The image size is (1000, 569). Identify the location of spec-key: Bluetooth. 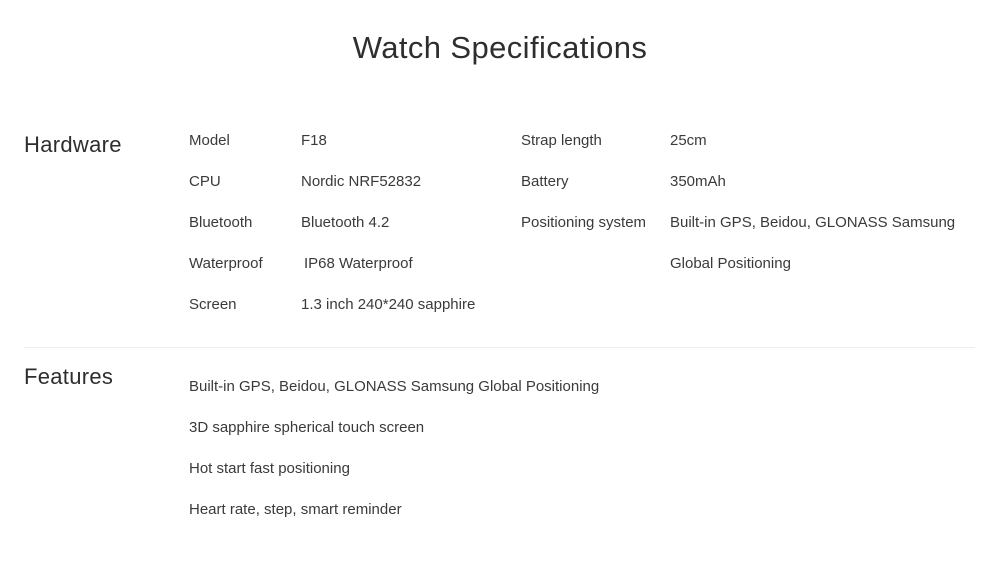
(221, 222).